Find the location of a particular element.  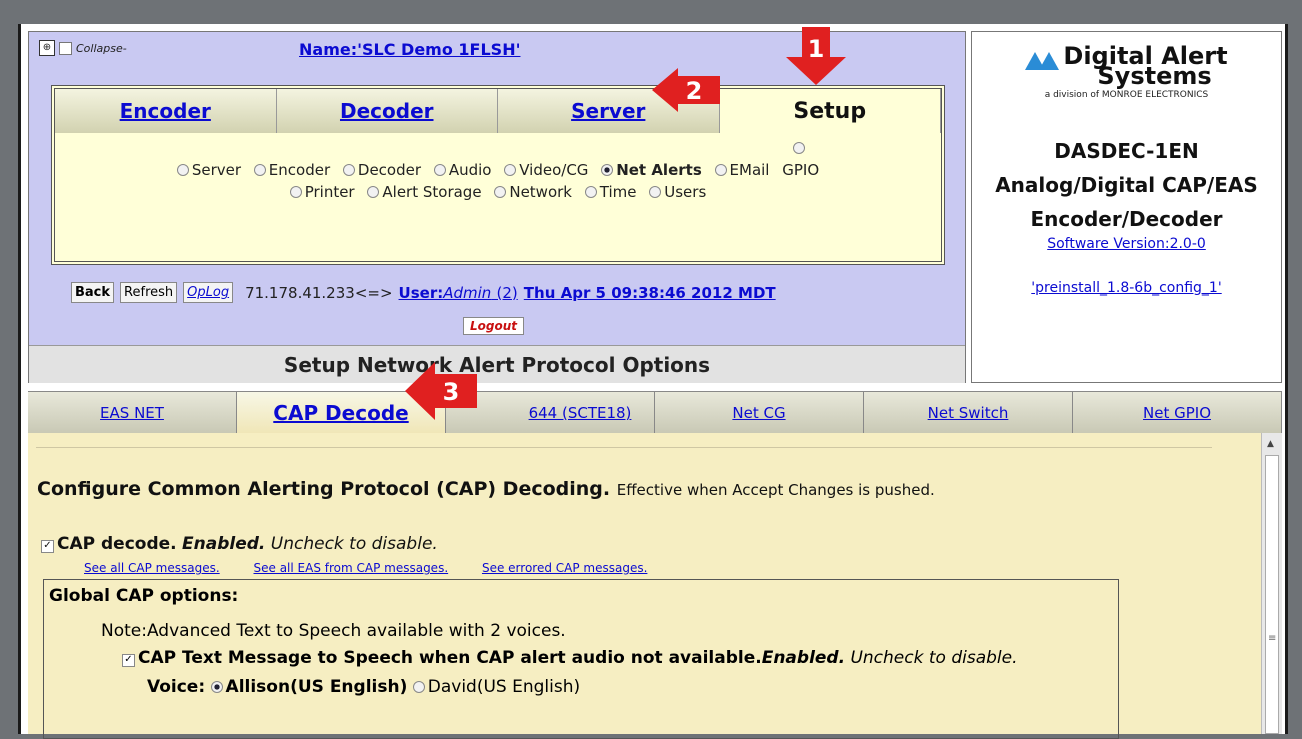

cap-decode-enabled: Enabled. is located at coordinates (224, 544).